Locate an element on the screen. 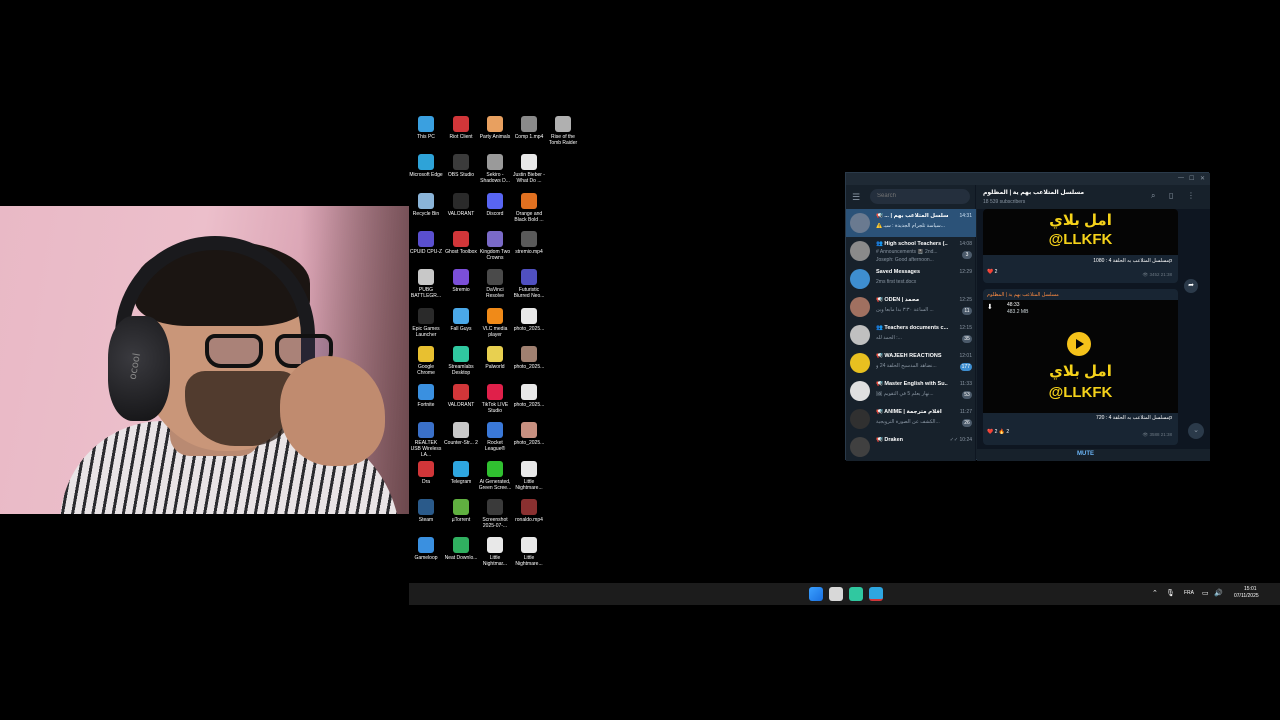 The image size is (1280, 720). desktop-icon-label: Fall Guys is located at coordinates (461, 328).